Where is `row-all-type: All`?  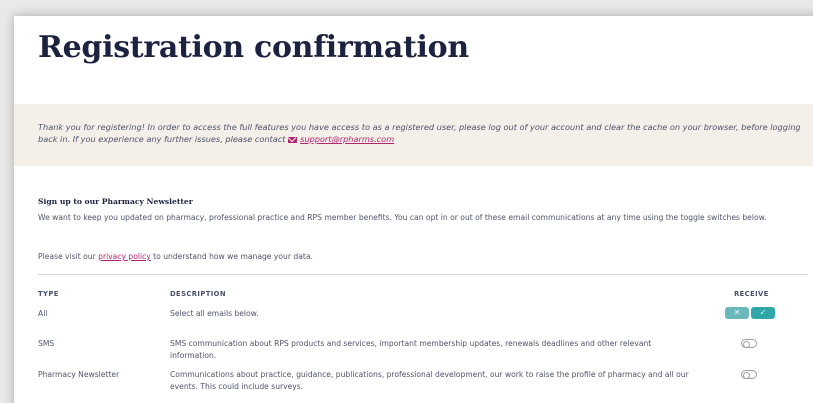 row-all-type: All is located at coordinates (43, 313).